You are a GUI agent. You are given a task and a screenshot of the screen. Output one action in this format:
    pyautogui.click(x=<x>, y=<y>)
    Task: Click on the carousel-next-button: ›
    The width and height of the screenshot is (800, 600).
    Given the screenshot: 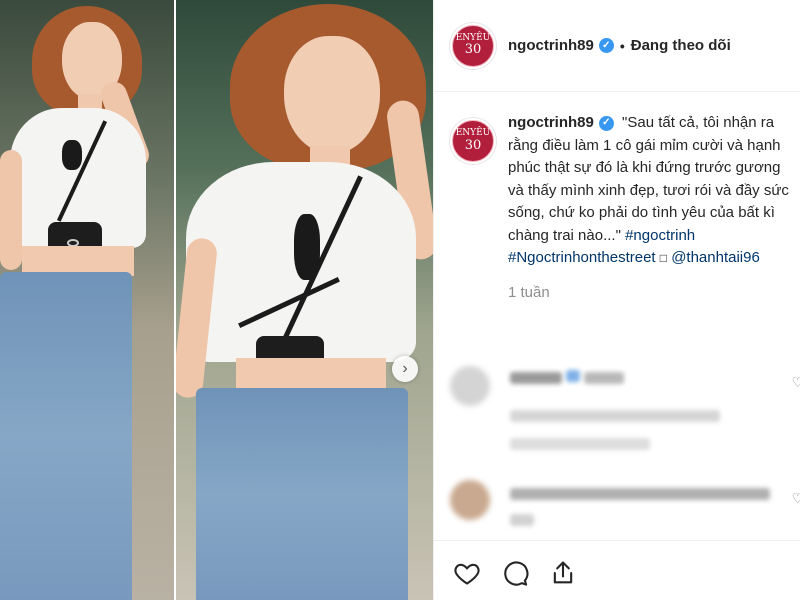 What is the action you would take?
    pyautogui.click(x=405, y=369)
    